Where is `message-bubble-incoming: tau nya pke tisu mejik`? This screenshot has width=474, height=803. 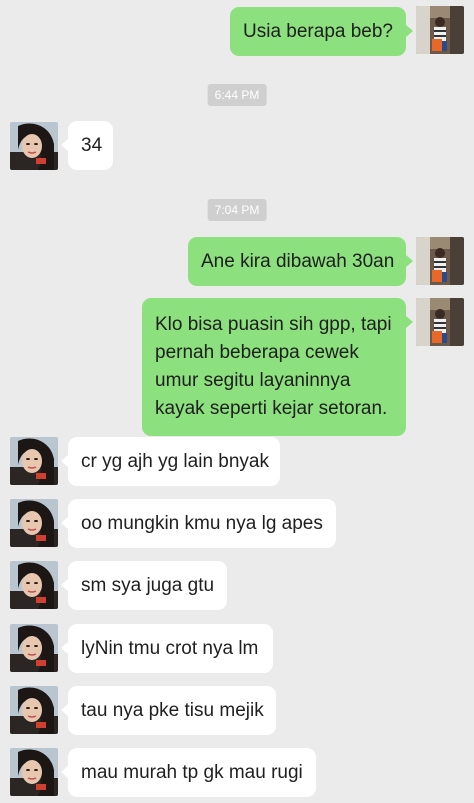
message-bubble-incoming: tau nya pke tisu mejik is located at coordinates (168, 710).